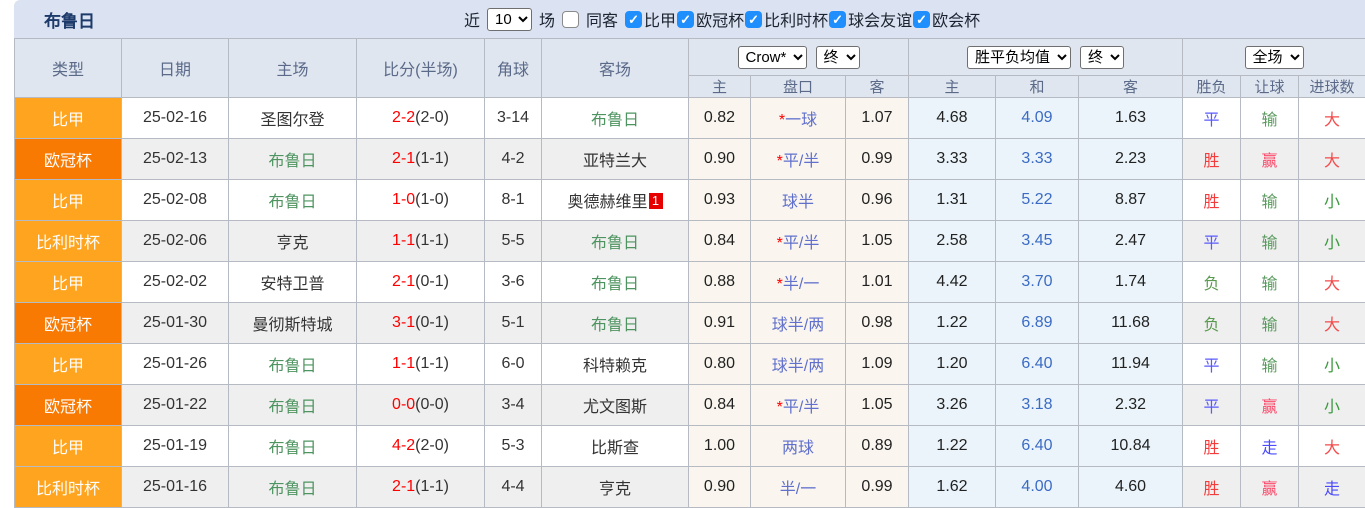 The height and width of the screenshot is (508, 1365). Describe the element at coordinates (293, 68) in the screenshot. I see `col-header-home: 主场` at that location.